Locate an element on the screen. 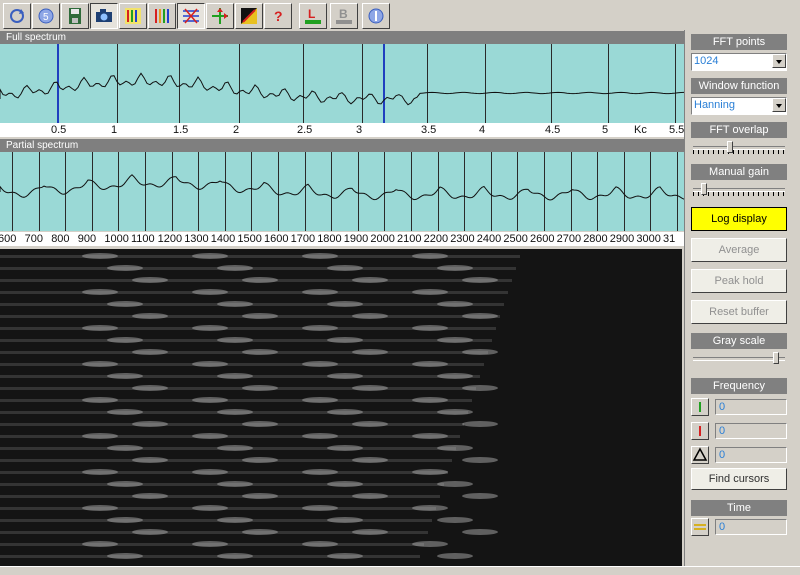 The image size is (800, 575). frequency-label: Frequency is located at coordinates (739, 386).